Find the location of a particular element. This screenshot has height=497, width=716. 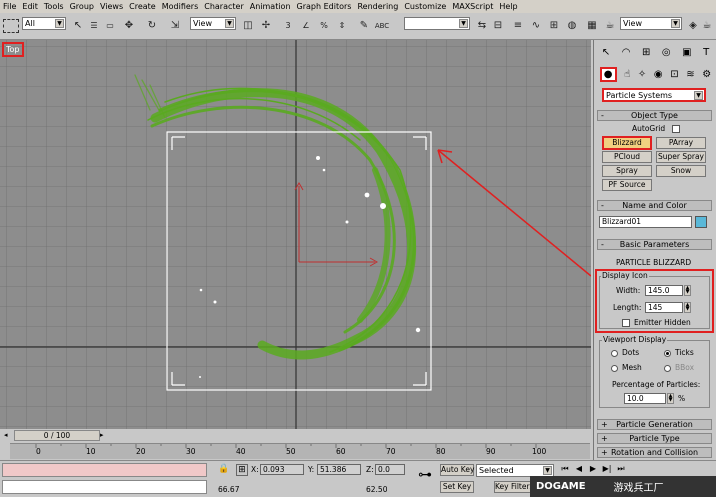

mirror-icon: ⇆ is located at coordinates (482, 25).